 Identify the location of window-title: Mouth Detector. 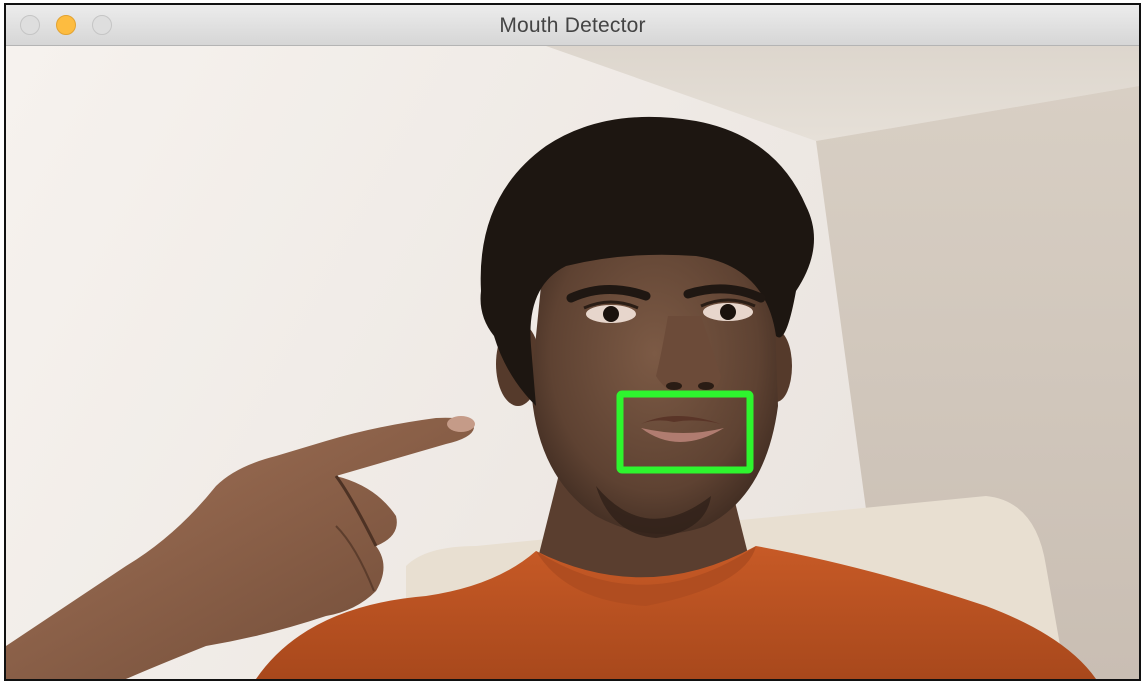
(572, 25).